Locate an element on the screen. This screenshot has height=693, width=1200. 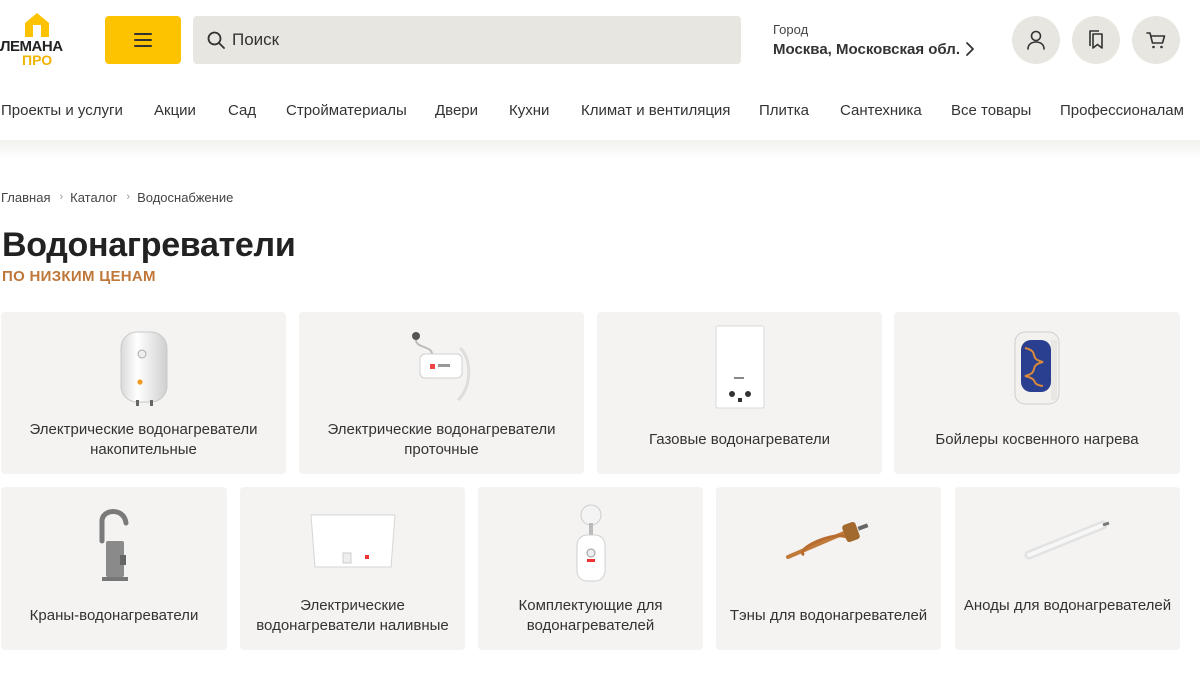
nav-item-tiles: Плитка is located at coordinates (784, 111).